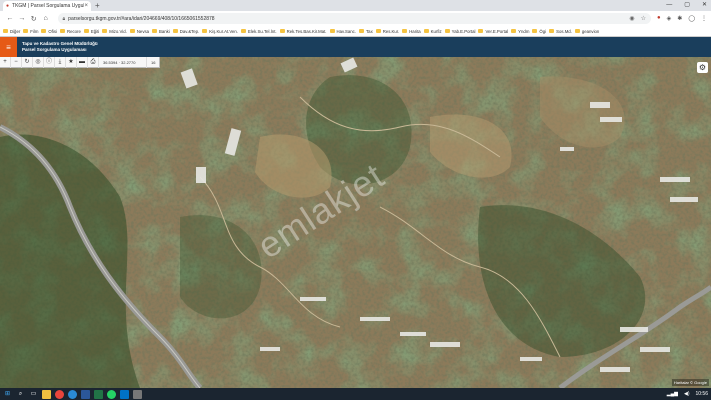 This screenshot has width=711, height=400. What do you see at coordinates (643, 18) in the screenshot?
I see `star-icon: ☆` at bounding box center [643, 18].